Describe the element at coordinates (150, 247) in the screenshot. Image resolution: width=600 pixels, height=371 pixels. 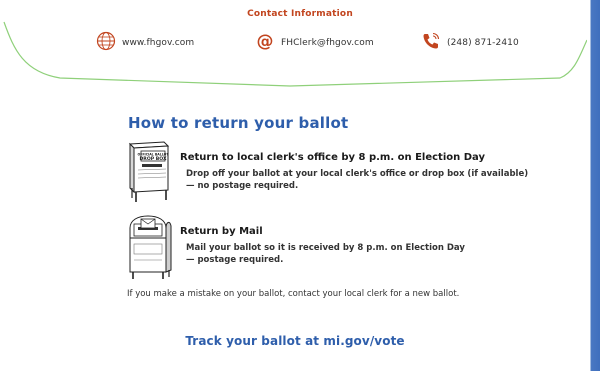
I see `mailbox-illustration` at that location.